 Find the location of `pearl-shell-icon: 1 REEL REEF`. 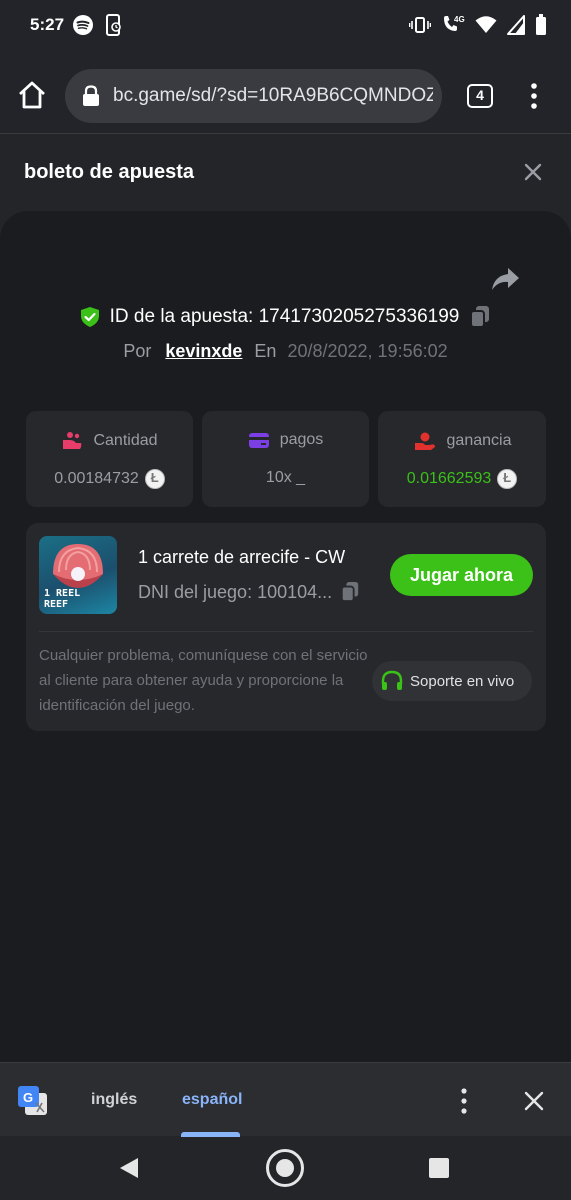

pearl-shell-icon: 1 REEL REEF is located at coordinates (73, 577).